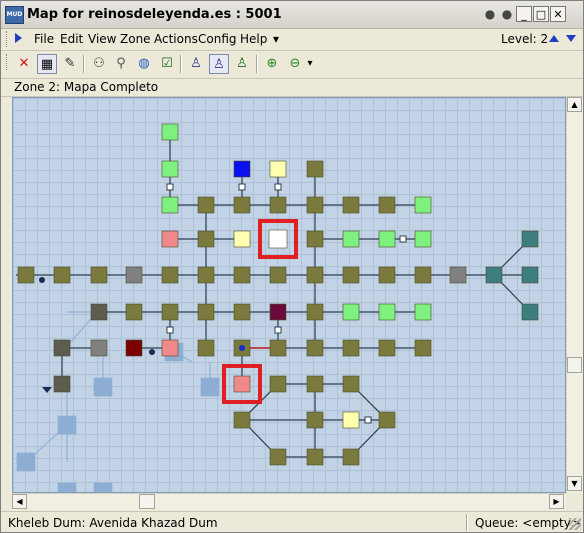  What do you see at coordinates (574, 365) in the screenshot?
I see `vertical-scroll-thumb` at bounding box center [574, 365].